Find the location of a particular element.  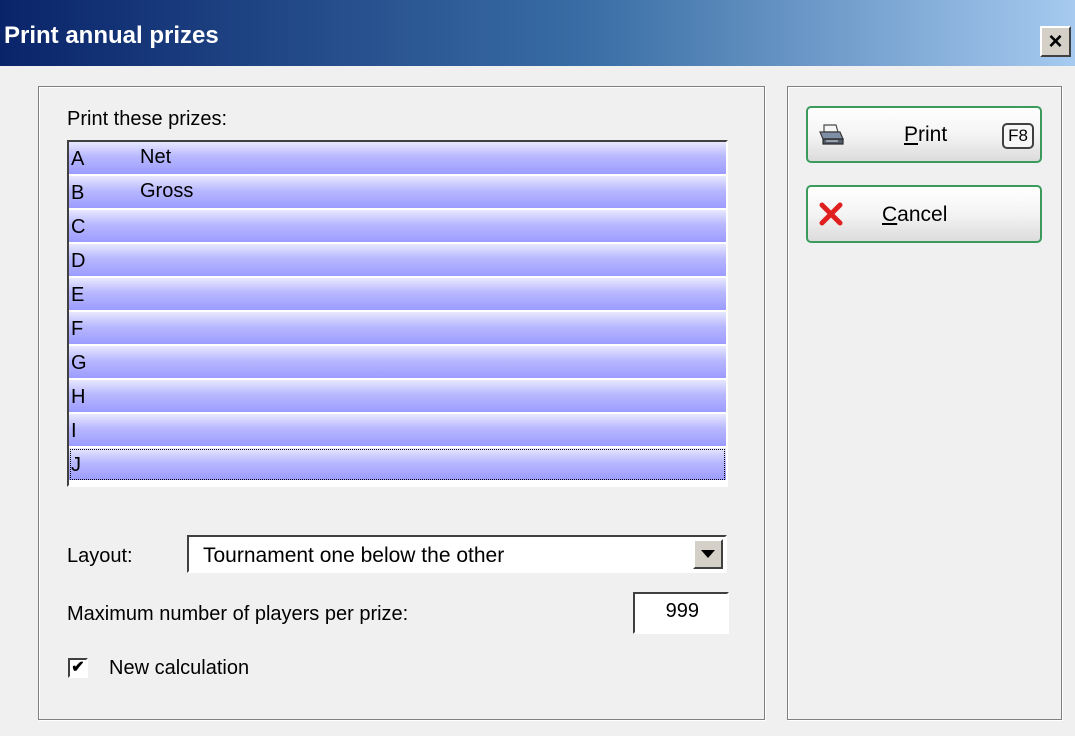

dropdown-button is located at coordinates (708, 554).